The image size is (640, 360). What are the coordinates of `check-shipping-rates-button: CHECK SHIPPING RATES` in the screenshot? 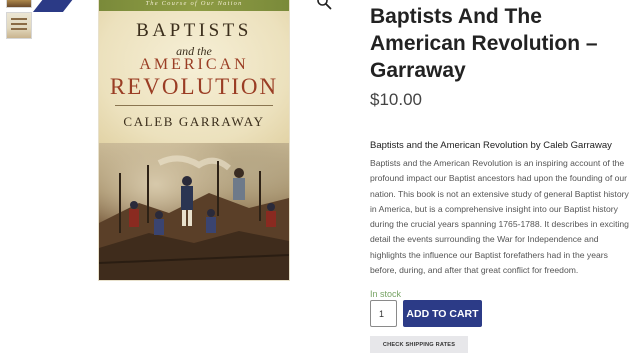 It's located at (419, 344).